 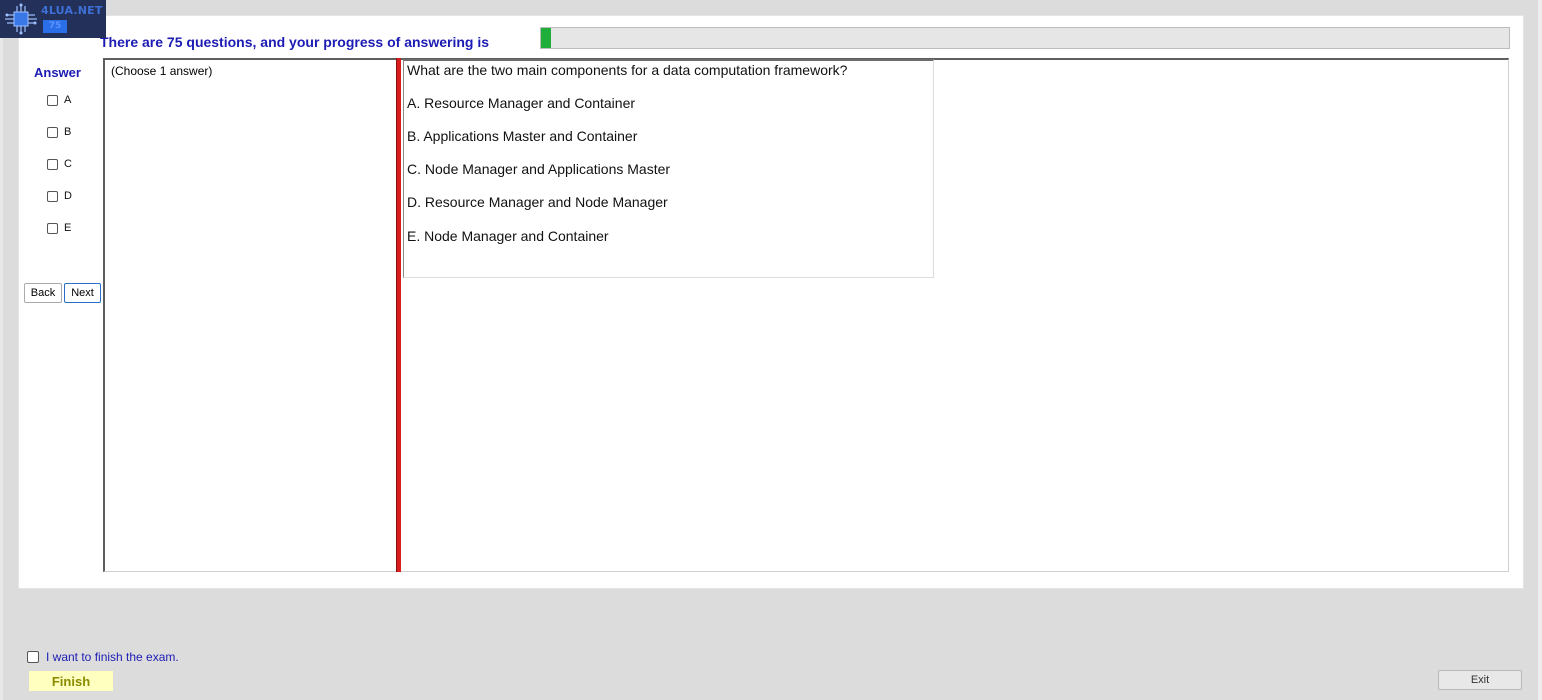 I want to click on answer-option-a: A, so click(x=59, y=100).